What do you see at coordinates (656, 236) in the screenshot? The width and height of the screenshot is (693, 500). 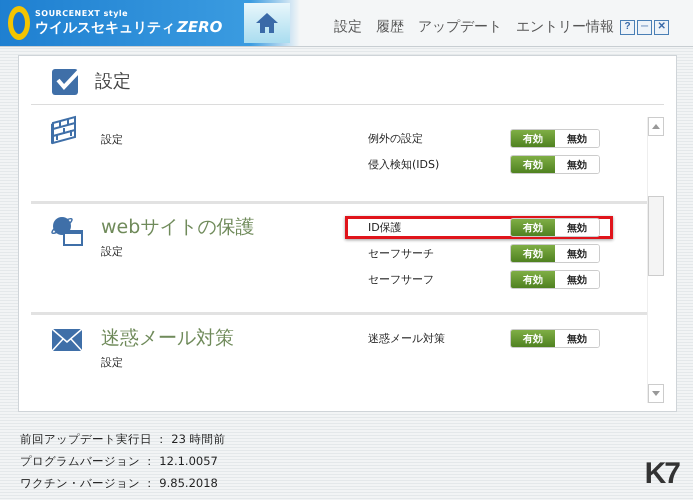 I see `scroll-thumb` at bounding box center [656, 236].